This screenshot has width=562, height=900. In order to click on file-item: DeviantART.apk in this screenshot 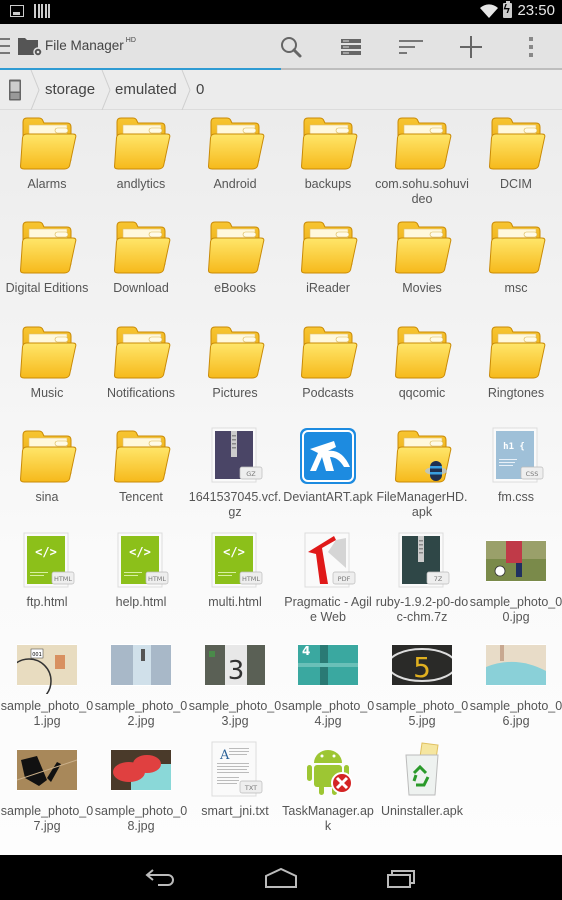, I will do `click(328, 475)`.